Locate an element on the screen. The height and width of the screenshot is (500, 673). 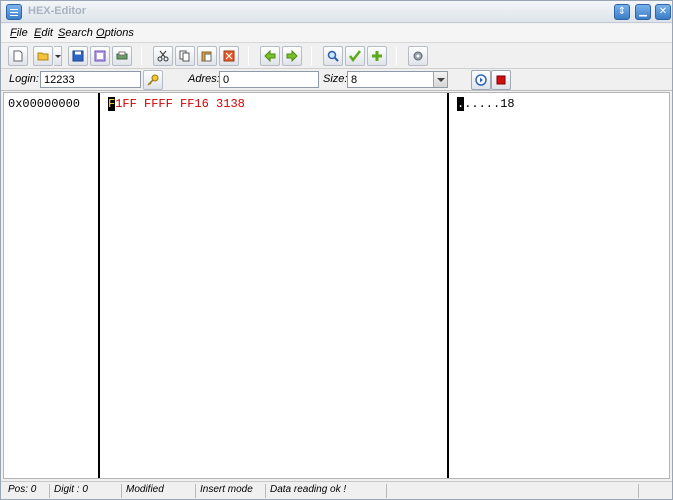
restore-window-icon: ⇕ is located at coordinates (622, 12).